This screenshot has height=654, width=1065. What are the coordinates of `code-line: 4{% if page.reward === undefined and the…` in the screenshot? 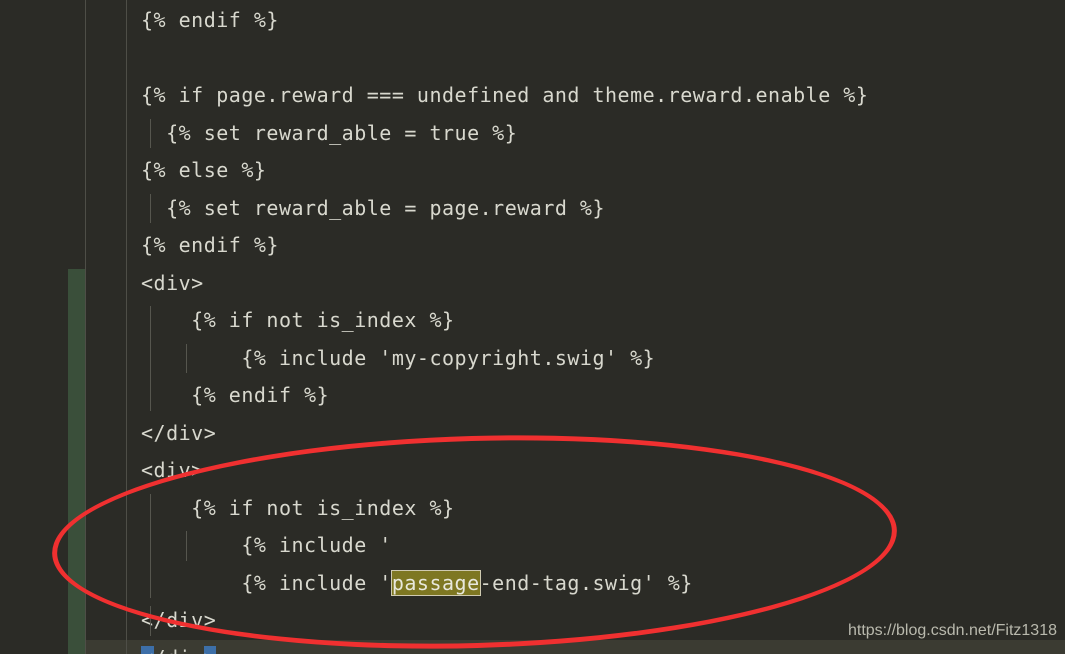 It's located at (532, 96).